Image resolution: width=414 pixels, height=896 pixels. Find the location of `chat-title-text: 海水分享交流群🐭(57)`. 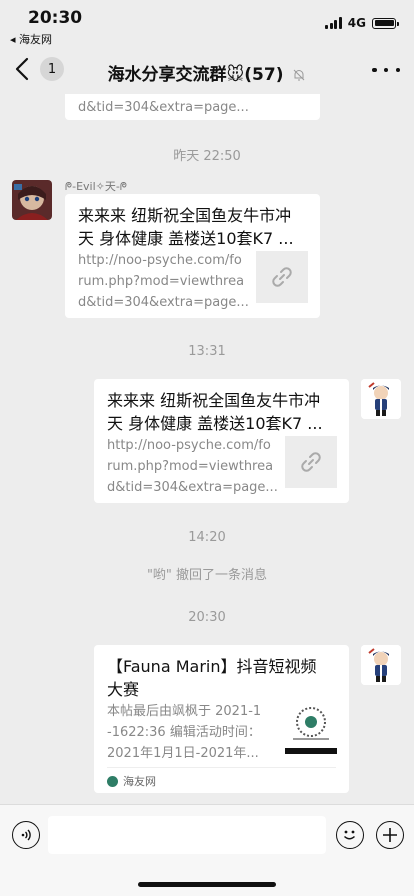

chat-title-text: 海水分享交流群🐭(57) is located at coordinates (195, 75).